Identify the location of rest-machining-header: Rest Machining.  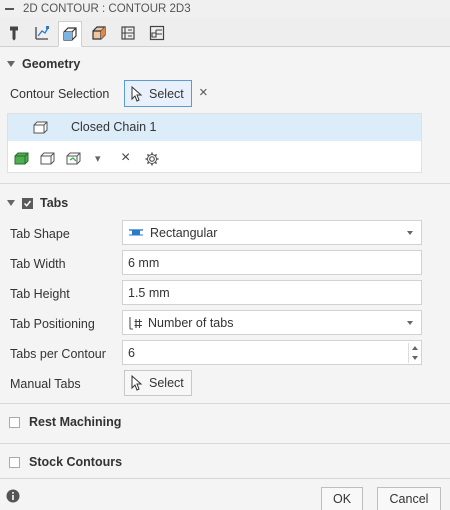
(225, 422).